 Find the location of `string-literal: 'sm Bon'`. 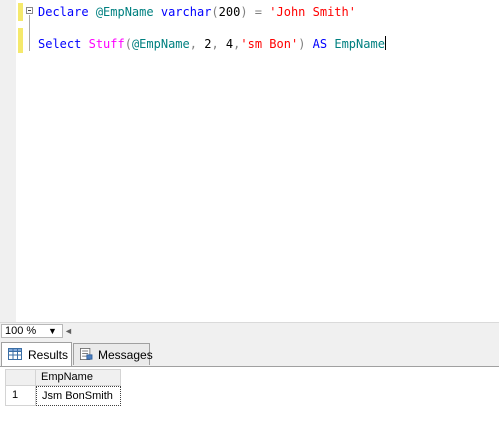

string-literal: 'sm Bon' is located at coordinates (269, 44).